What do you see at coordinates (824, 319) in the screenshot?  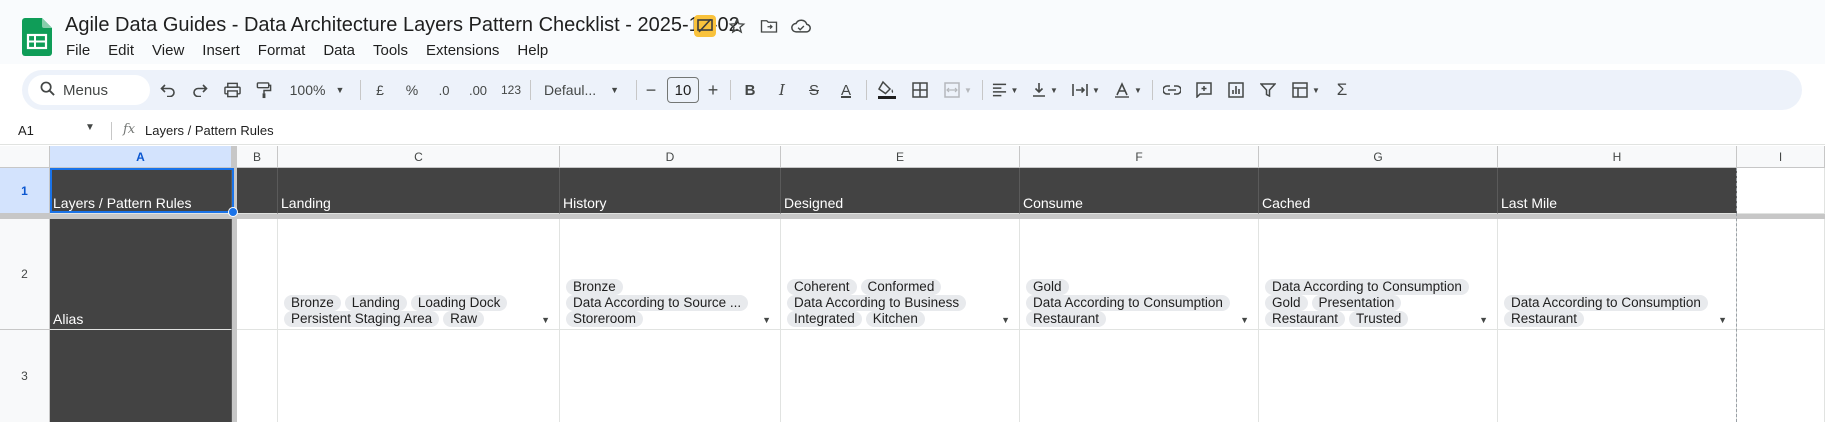 I see `value-chip: Integrated` at bounding box center [824, 319].